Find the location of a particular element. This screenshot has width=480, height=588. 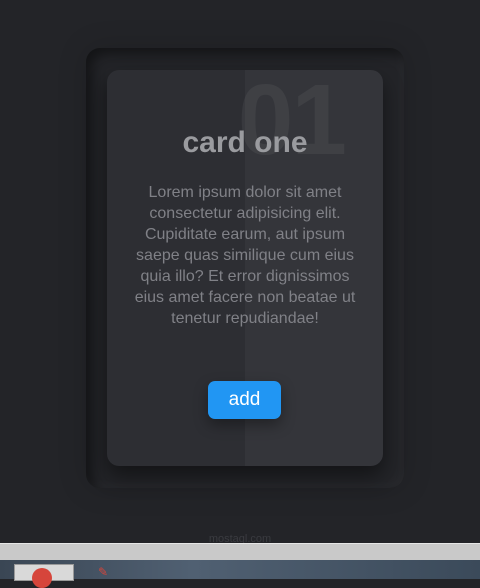

add-button: add is located at coordinates (244, 400).